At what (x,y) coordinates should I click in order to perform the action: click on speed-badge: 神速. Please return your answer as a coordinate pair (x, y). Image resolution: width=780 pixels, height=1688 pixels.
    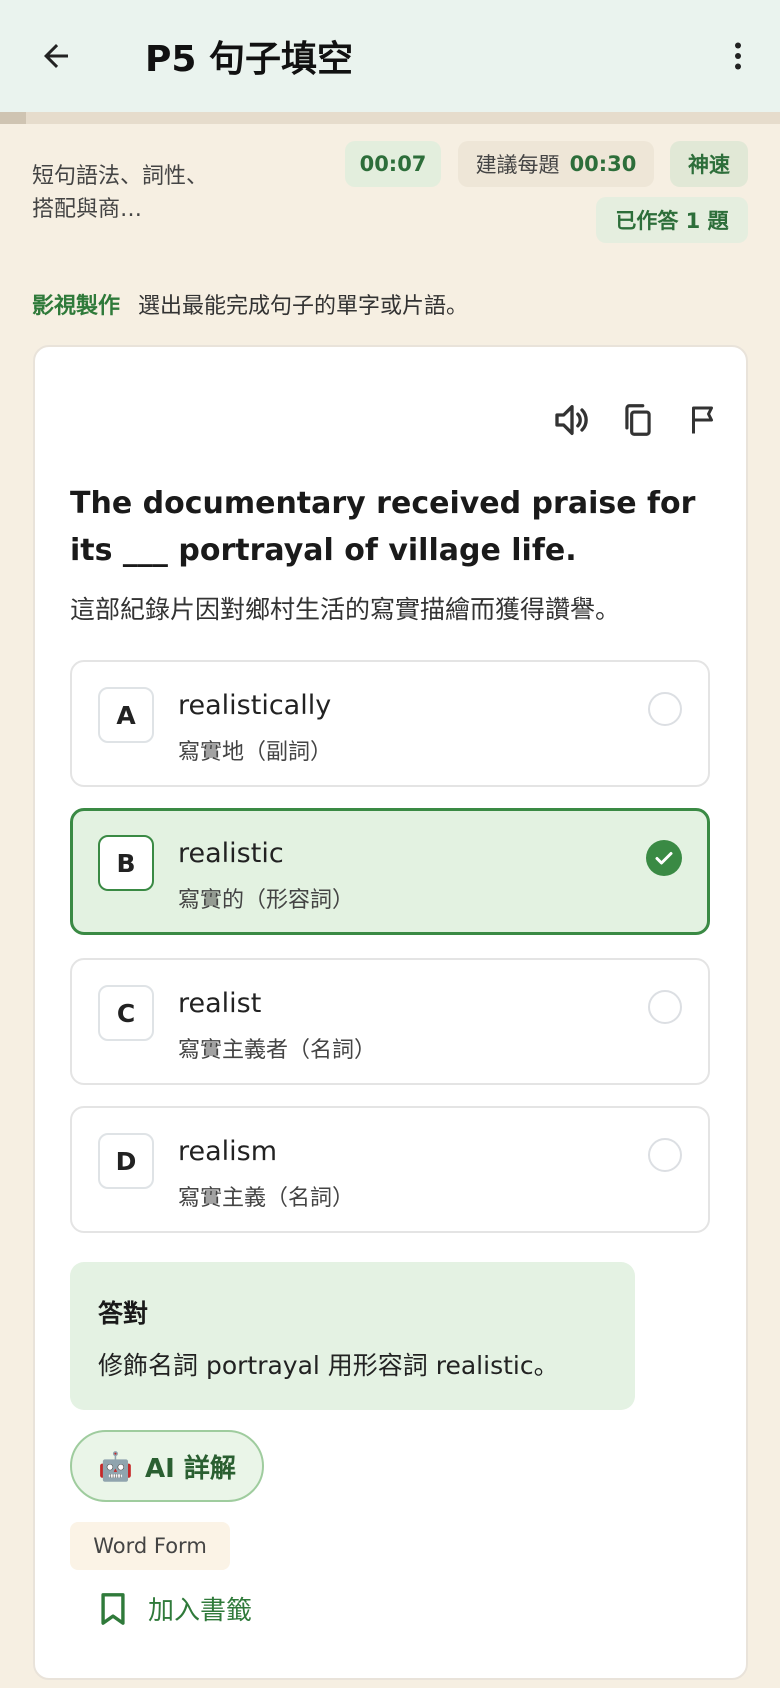
    Looking at the image, I should click on (709, 164).